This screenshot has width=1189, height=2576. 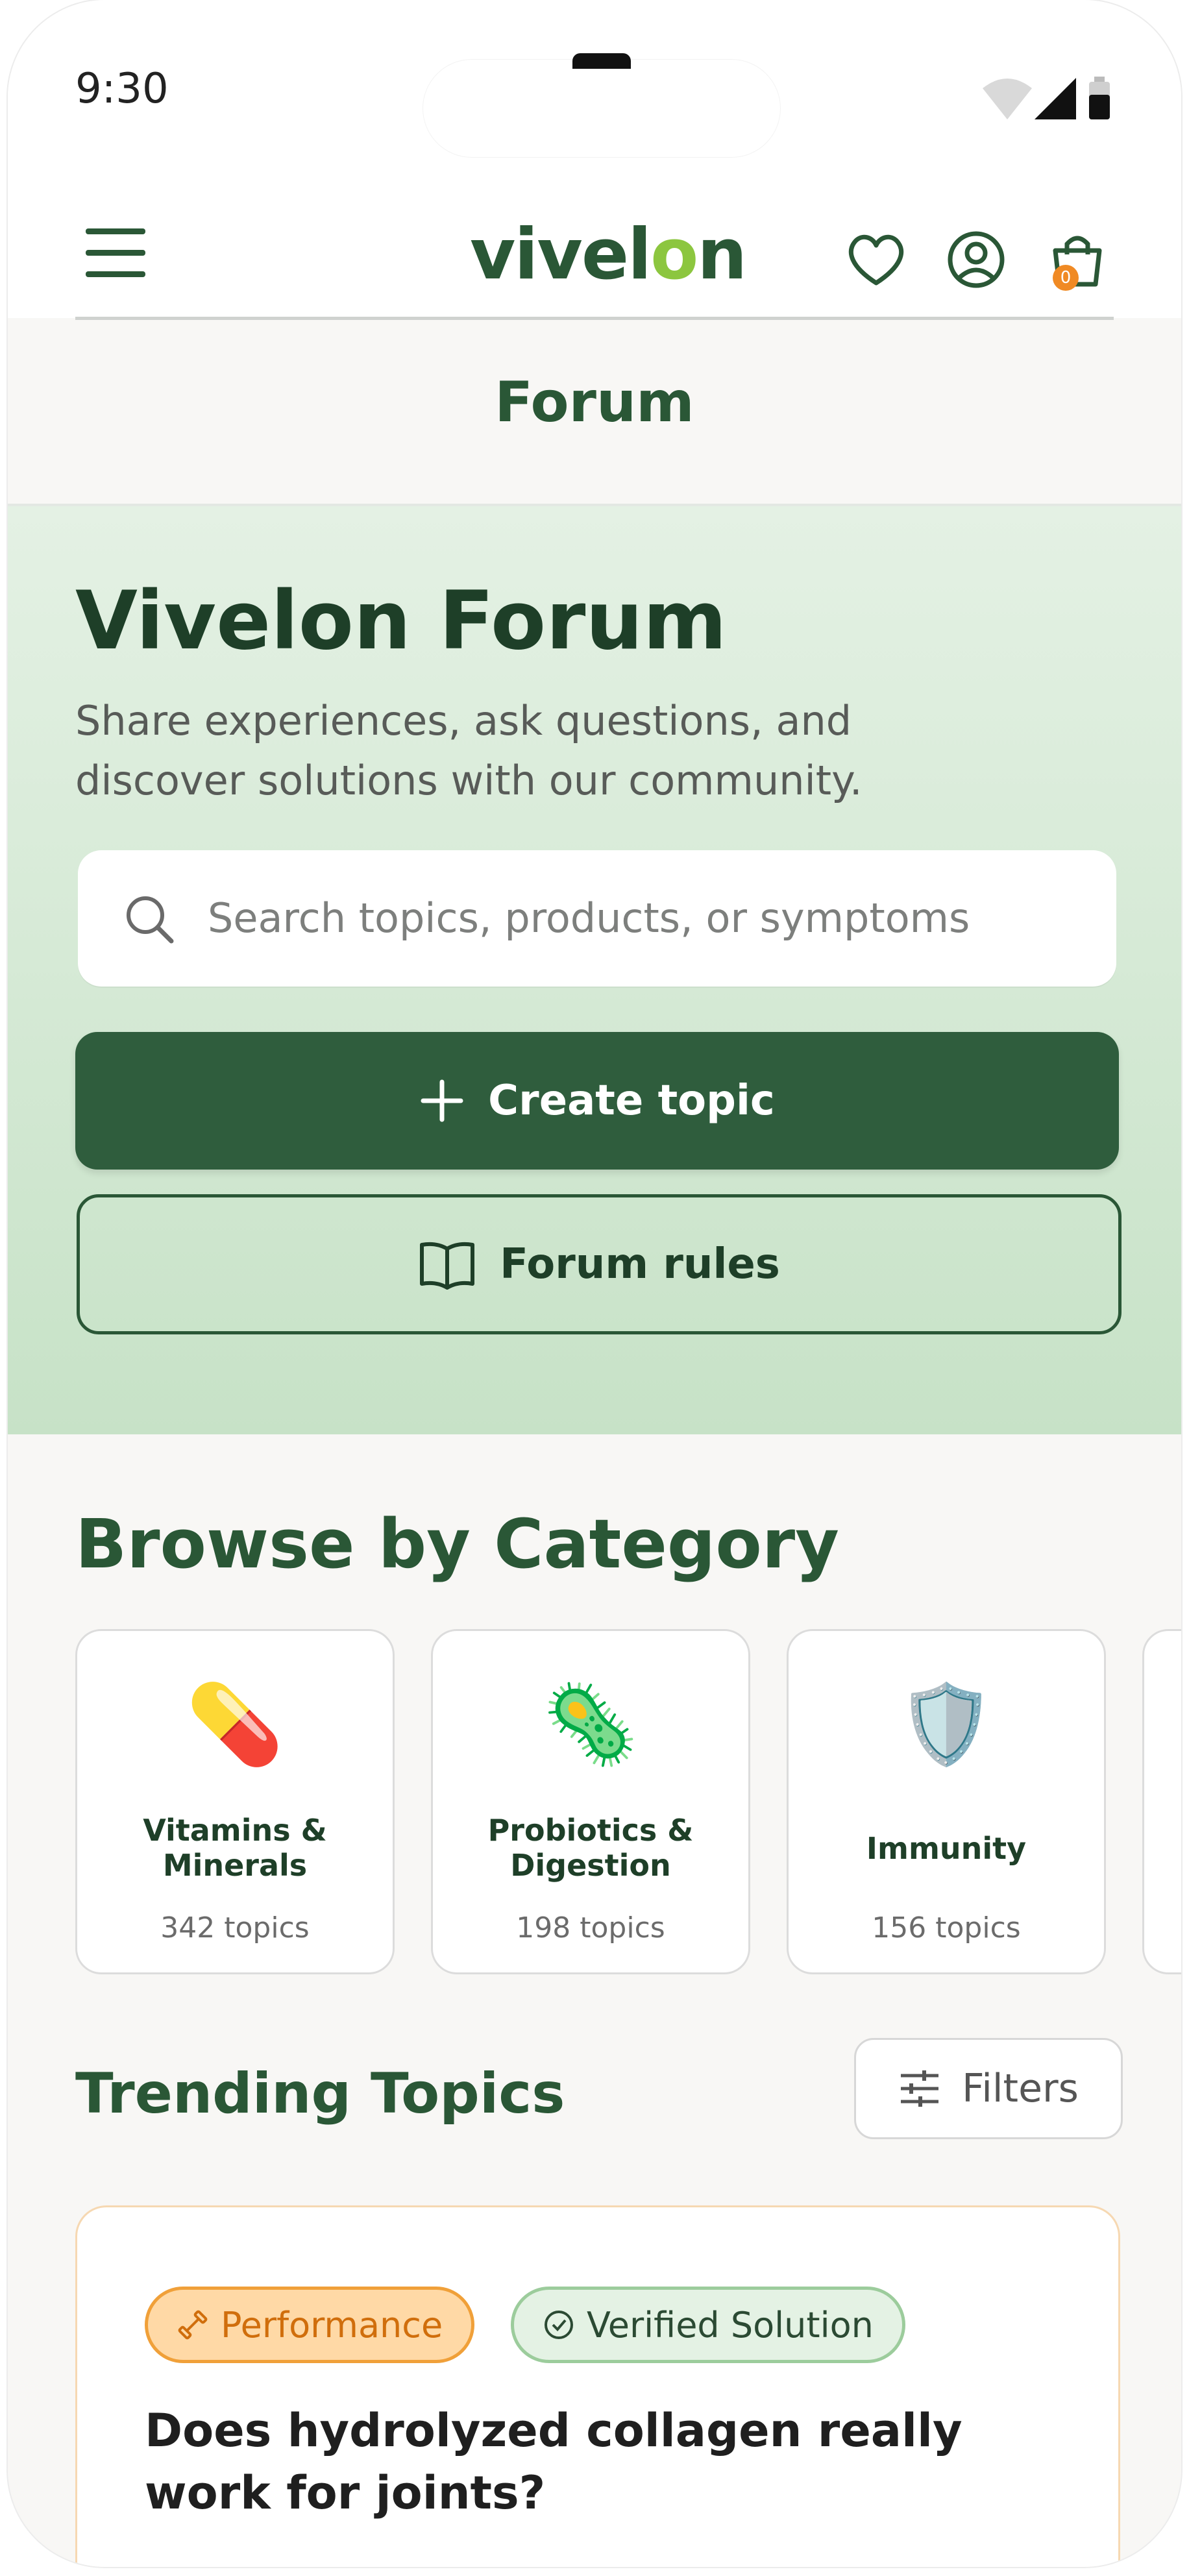 What do you see at coordinates (1161, 1801) in the screenshot?
I see `category-card-partial` at bounding box center [1161, 1801].